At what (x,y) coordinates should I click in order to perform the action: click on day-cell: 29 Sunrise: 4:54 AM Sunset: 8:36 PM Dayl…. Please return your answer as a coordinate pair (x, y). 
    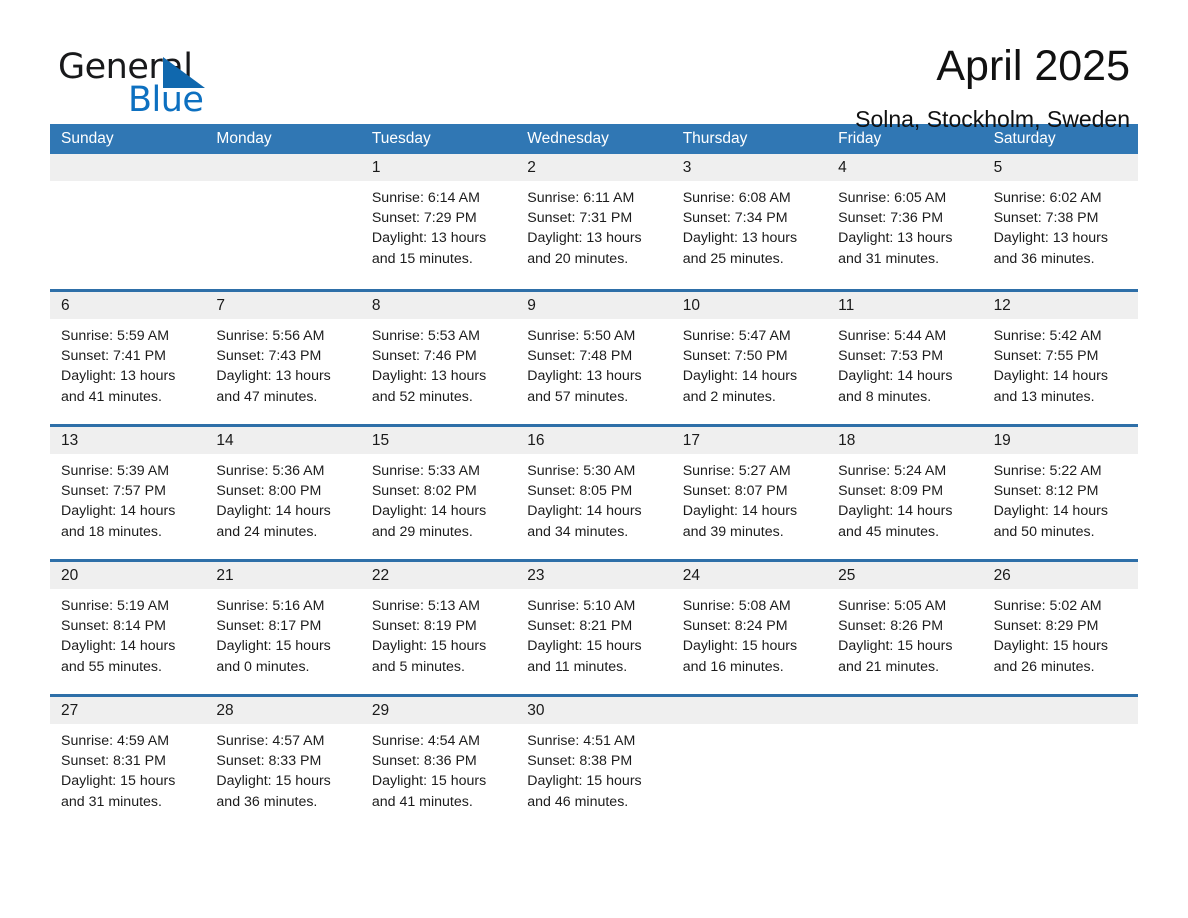
    Looking at the image, I should click on (438, 763).